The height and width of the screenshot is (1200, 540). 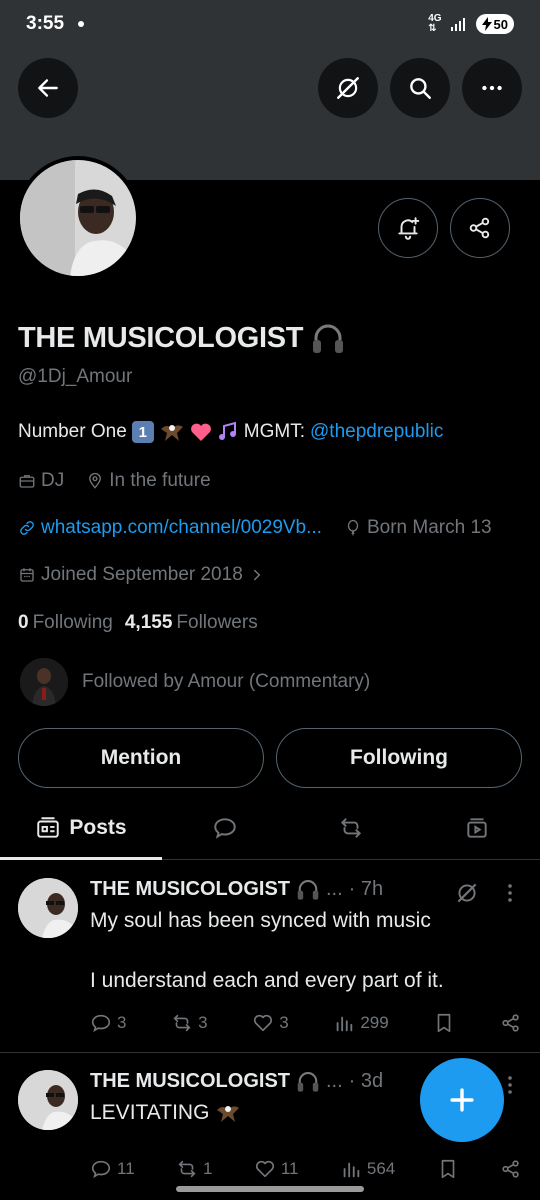 What do you see at coordinates (65, 623) in the screenshot?
I see `following-count-link: 0 Following` at bounding box center [65, 623].